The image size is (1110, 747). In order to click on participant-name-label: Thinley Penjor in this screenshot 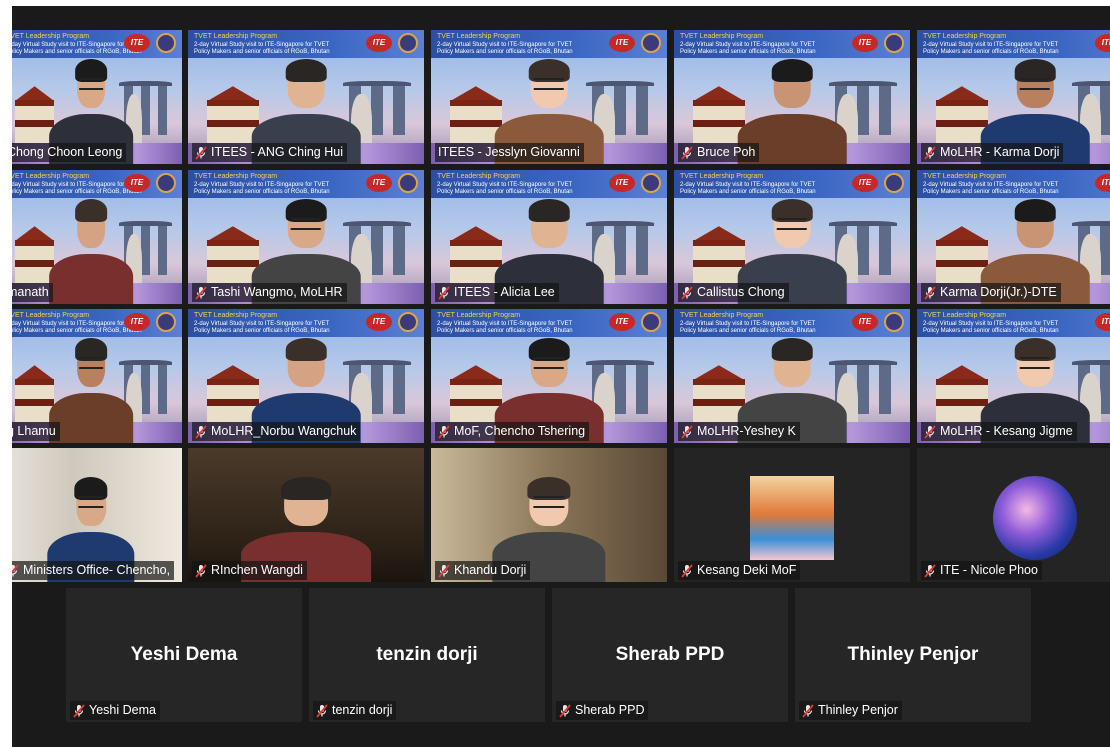, I will do `click(850, 710)`.